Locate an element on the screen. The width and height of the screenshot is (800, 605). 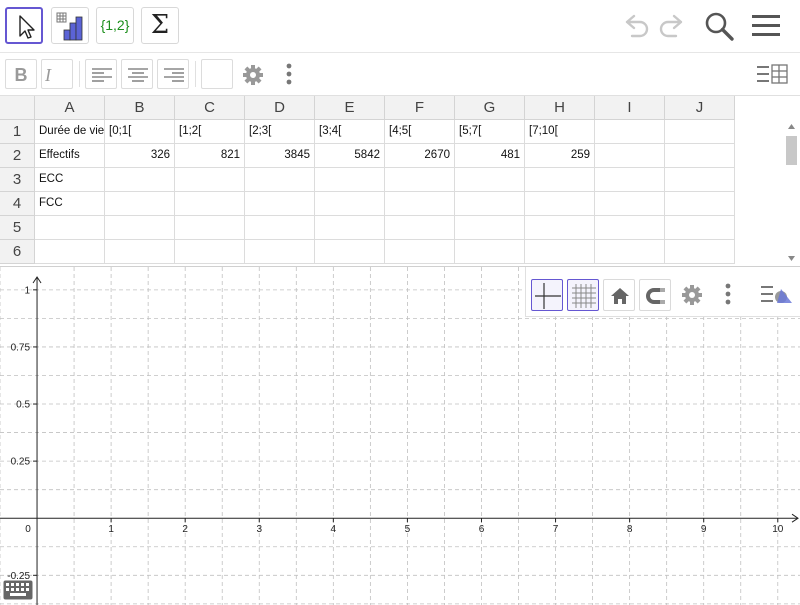
bold-button: B is located at coordinates (21, 74).